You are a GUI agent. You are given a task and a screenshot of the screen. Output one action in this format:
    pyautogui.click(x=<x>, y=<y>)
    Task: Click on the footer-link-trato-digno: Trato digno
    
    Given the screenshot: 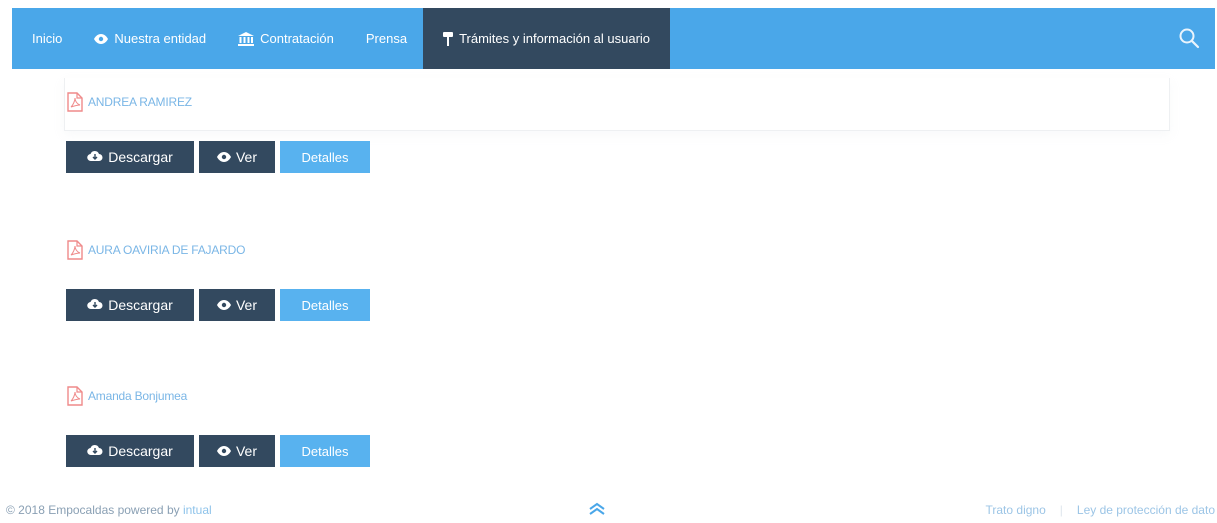 What is the action you would take?
    pyautogui.click(x=1016, y=510)
    